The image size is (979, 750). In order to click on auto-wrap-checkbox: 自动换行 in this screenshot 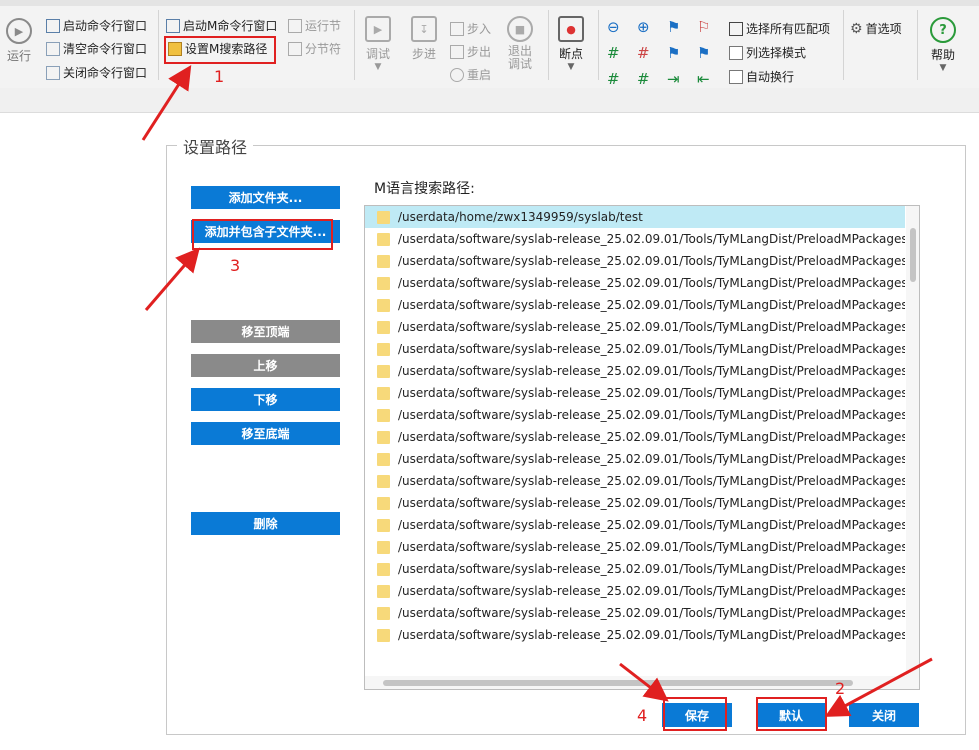, I will do `click(761, 76)`.